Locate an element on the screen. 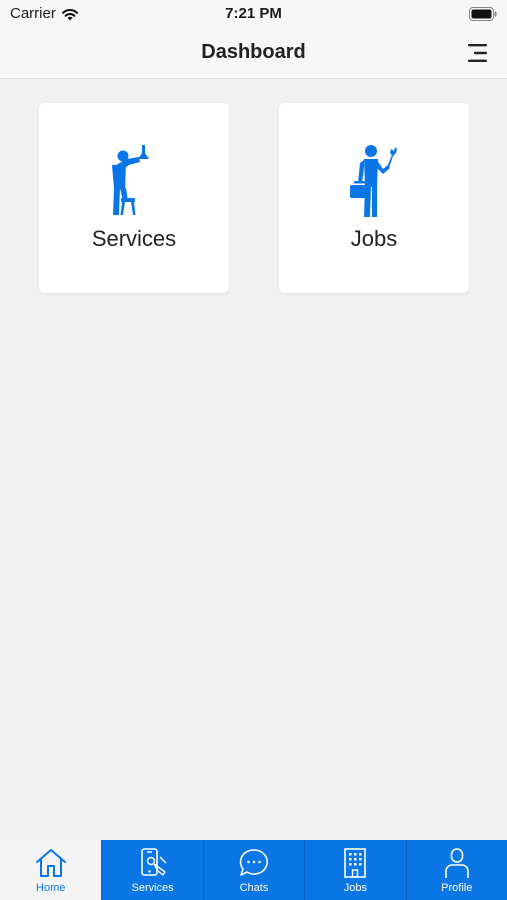 The image size is (507, 900). clock: 7:21 PM is located at coordinates (253, 13).